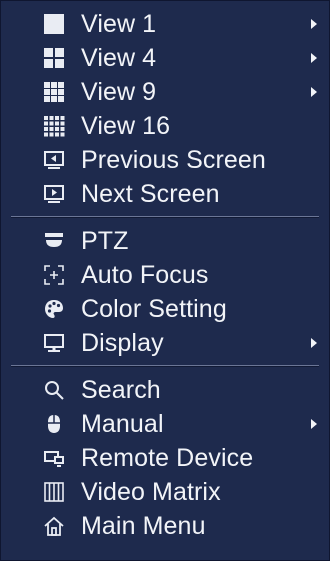 The height and width of the screenshot is (561, 330). Describe the element at coordinates (165, 424) in the screenshot. I see `menu-item-manual: Manual` at that location.